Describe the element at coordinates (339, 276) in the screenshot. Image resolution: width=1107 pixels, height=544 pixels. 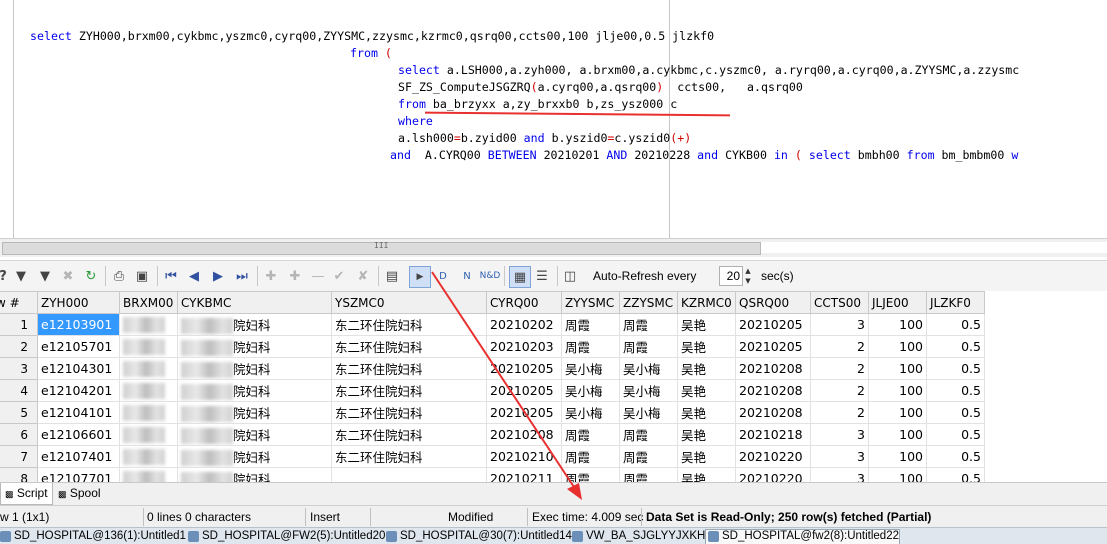
I see `post-changes-icon: ✔` at that location.